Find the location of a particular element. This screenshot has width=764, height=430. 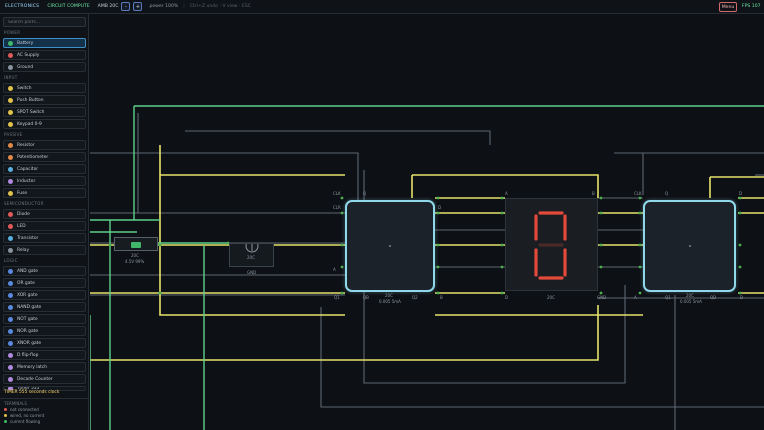

legend-current: current flowing is located at coordinates (22, 421).